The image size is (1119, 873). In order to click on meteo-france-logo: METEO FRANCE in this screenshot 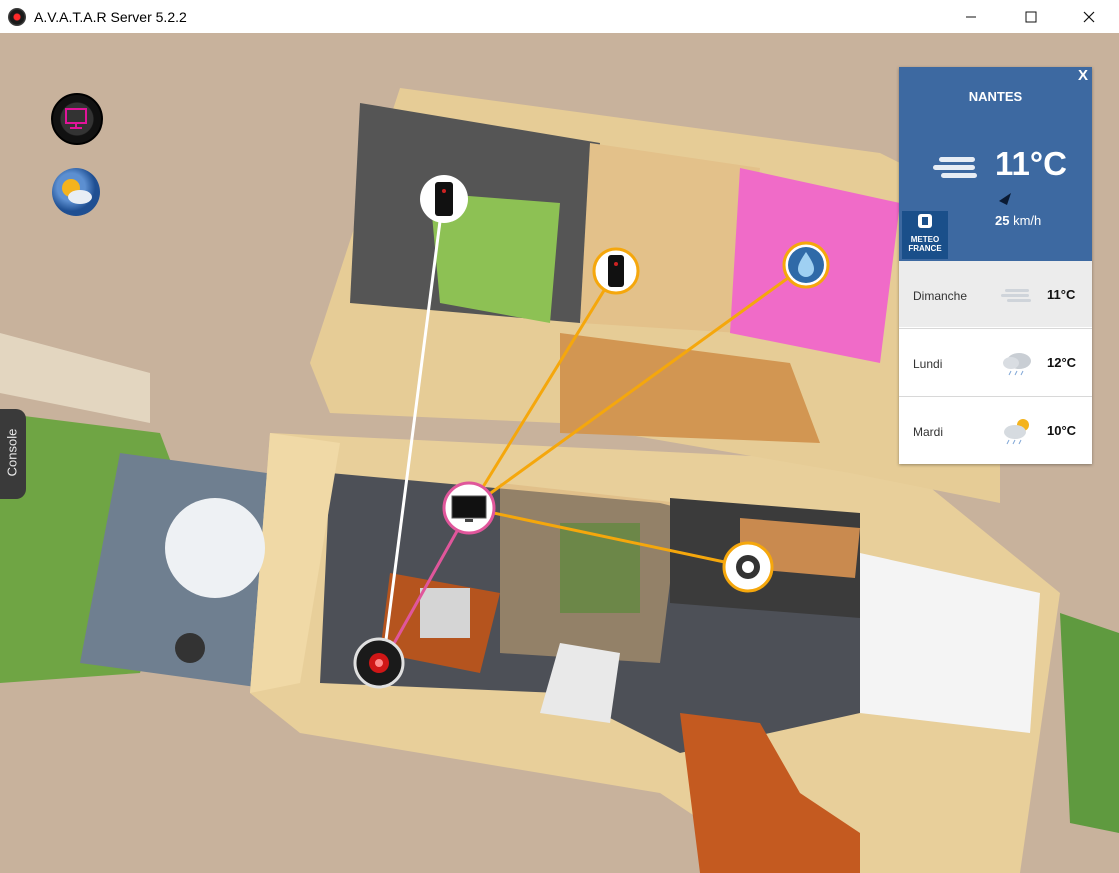, I will do `click(925, 235)`.